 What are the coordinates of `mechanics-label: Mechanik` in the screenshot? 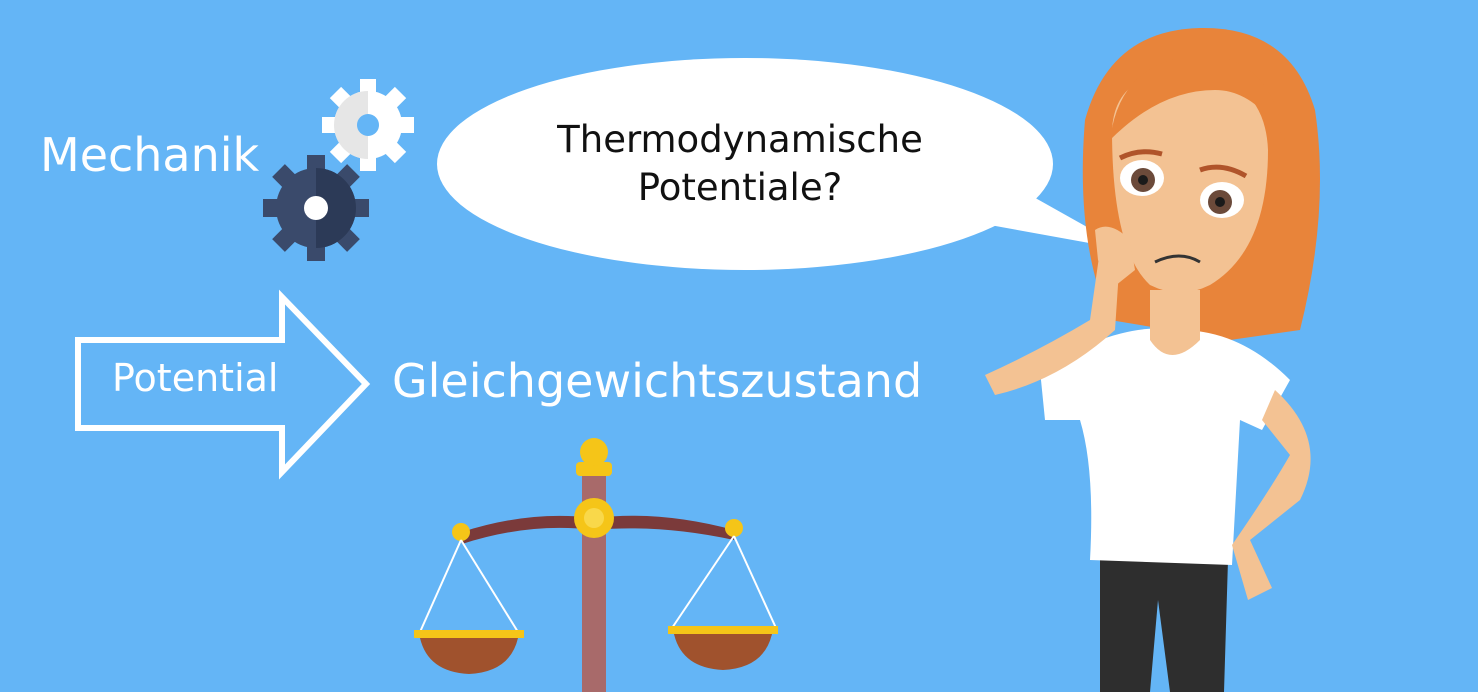 It's located at (150, 155).